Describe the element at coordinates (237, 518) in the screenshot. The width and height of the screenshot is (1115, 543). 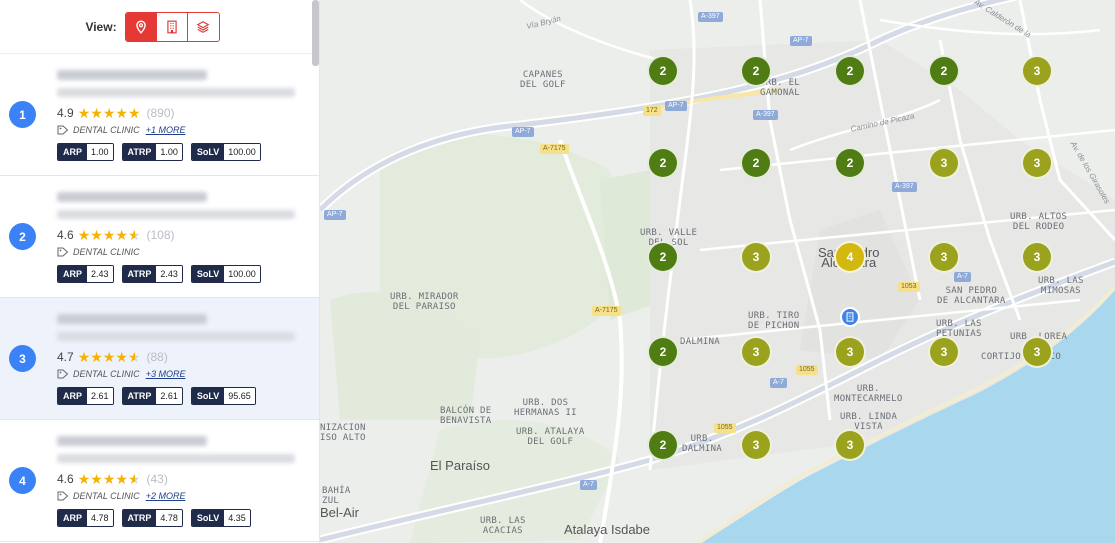
I see `solv-value: 4.35` at that location.